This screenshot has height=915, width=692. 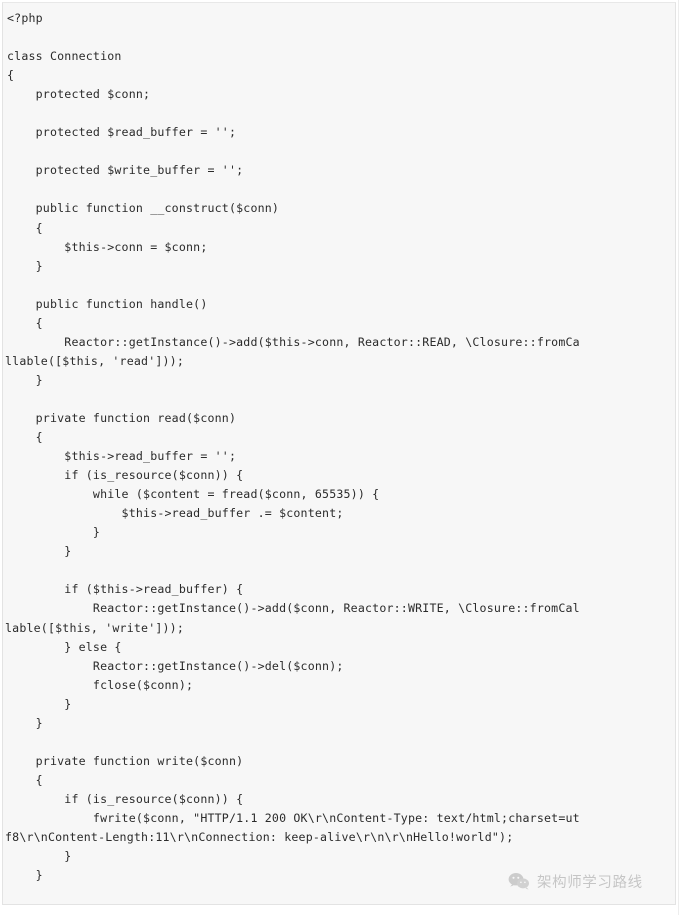 I want to click on code-line: while ($content = fread($conn, 65535)) {, so click(x=193, y=494).